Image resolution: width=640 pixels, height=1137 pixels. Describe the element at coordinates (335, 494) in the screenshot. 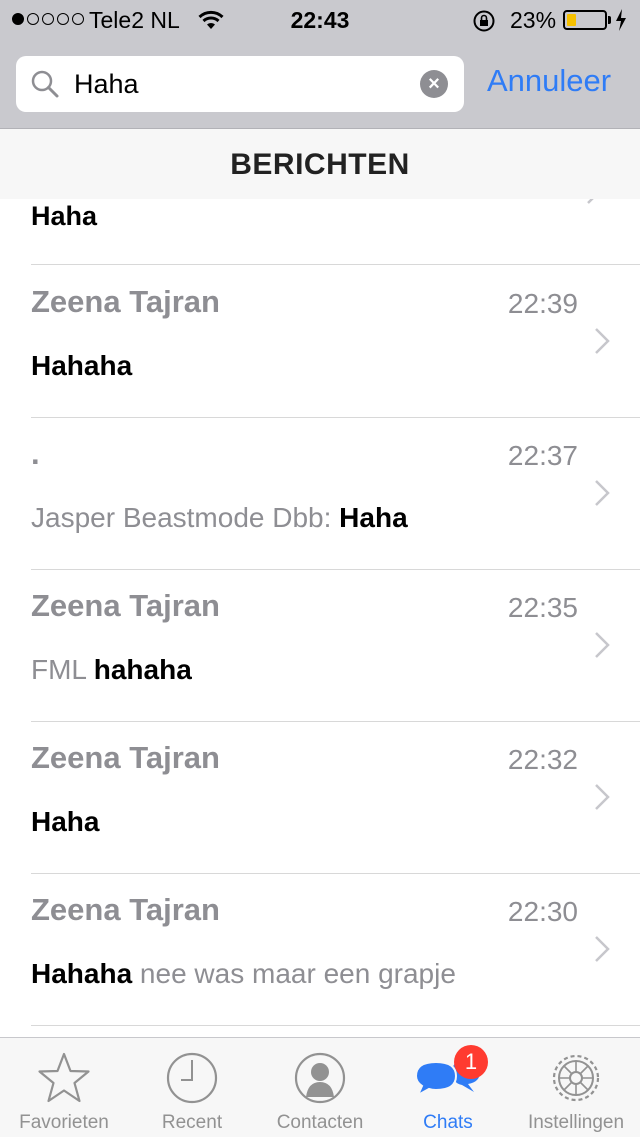

I see `list-item: . 22:37 Jasper Beastmode Dbb: Haha` at that location.